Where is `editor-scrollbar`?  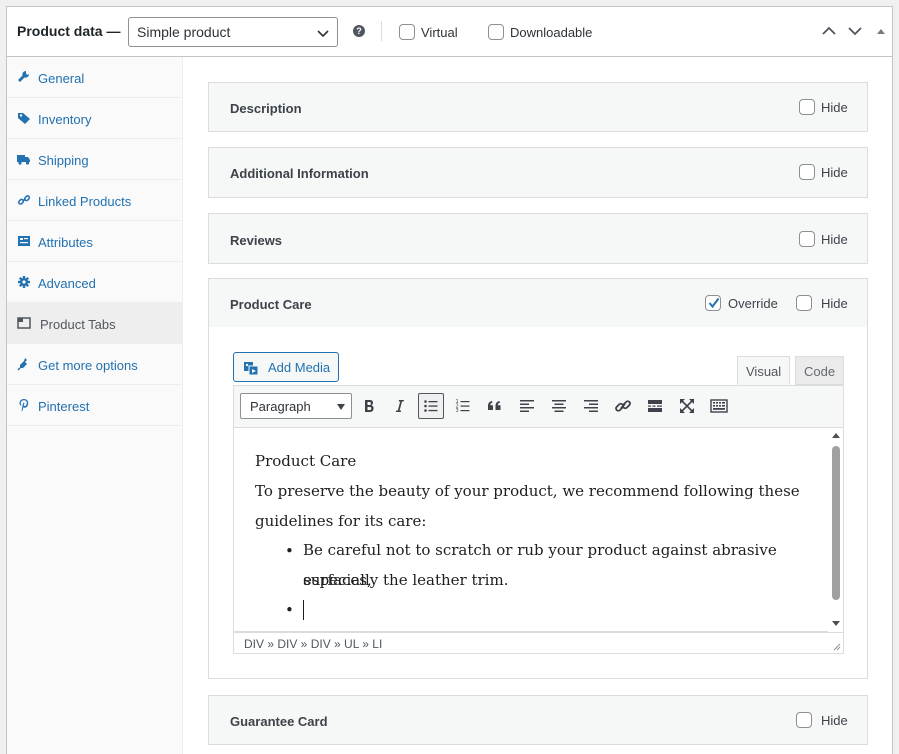 editor-scrollbar is located at coordinates (835, 530).